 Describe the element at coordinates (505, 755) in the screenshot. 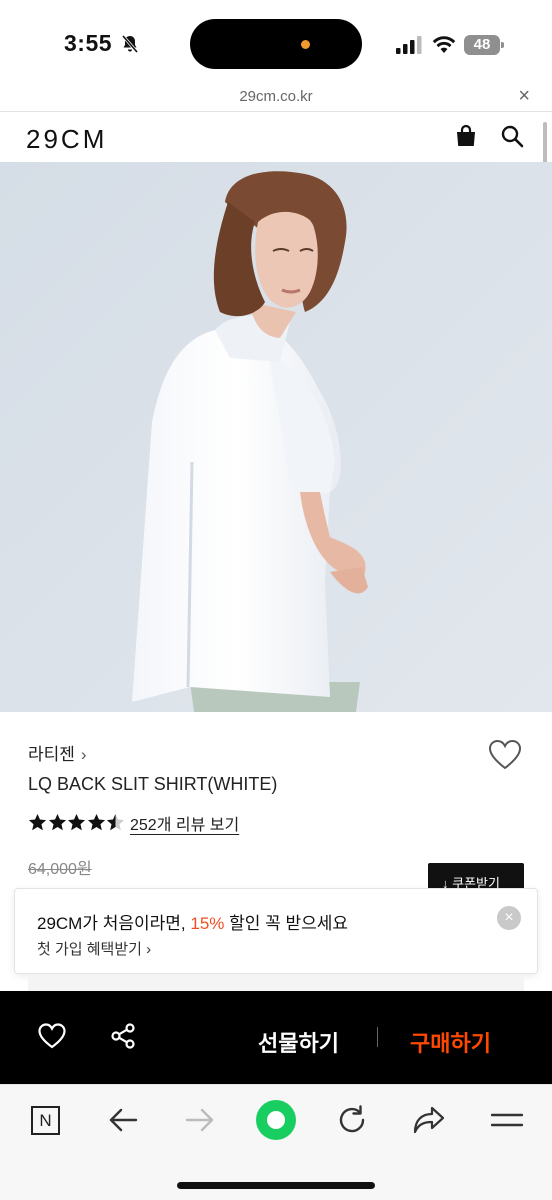

I see `wishlist-heart-icon` at that location.